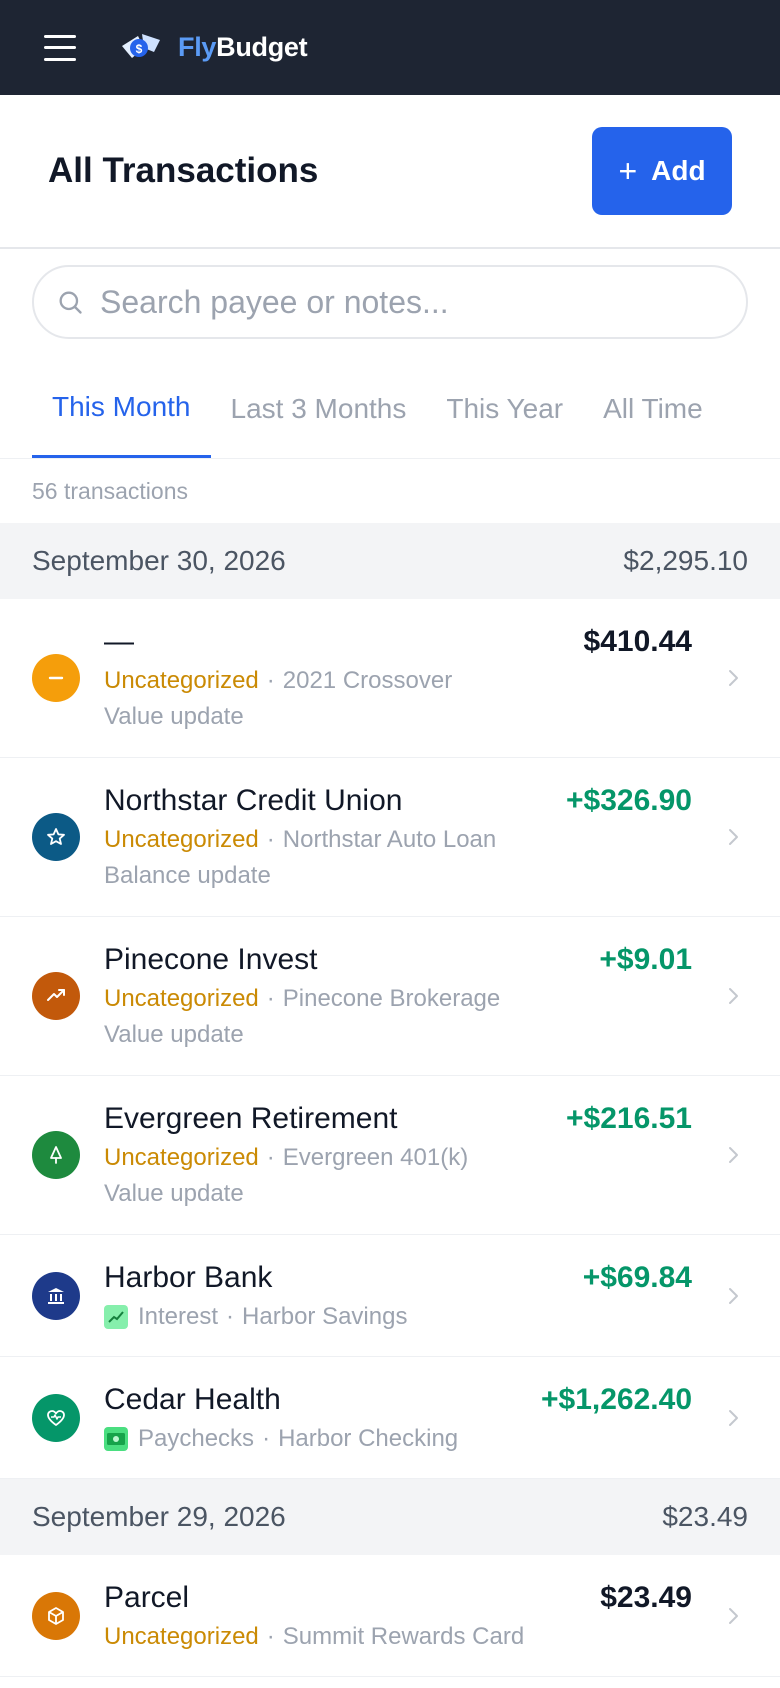  What do you see at coordinates (60, 47) in the screenshot?
I see `menu-icon` at bounding box center [60, 47].